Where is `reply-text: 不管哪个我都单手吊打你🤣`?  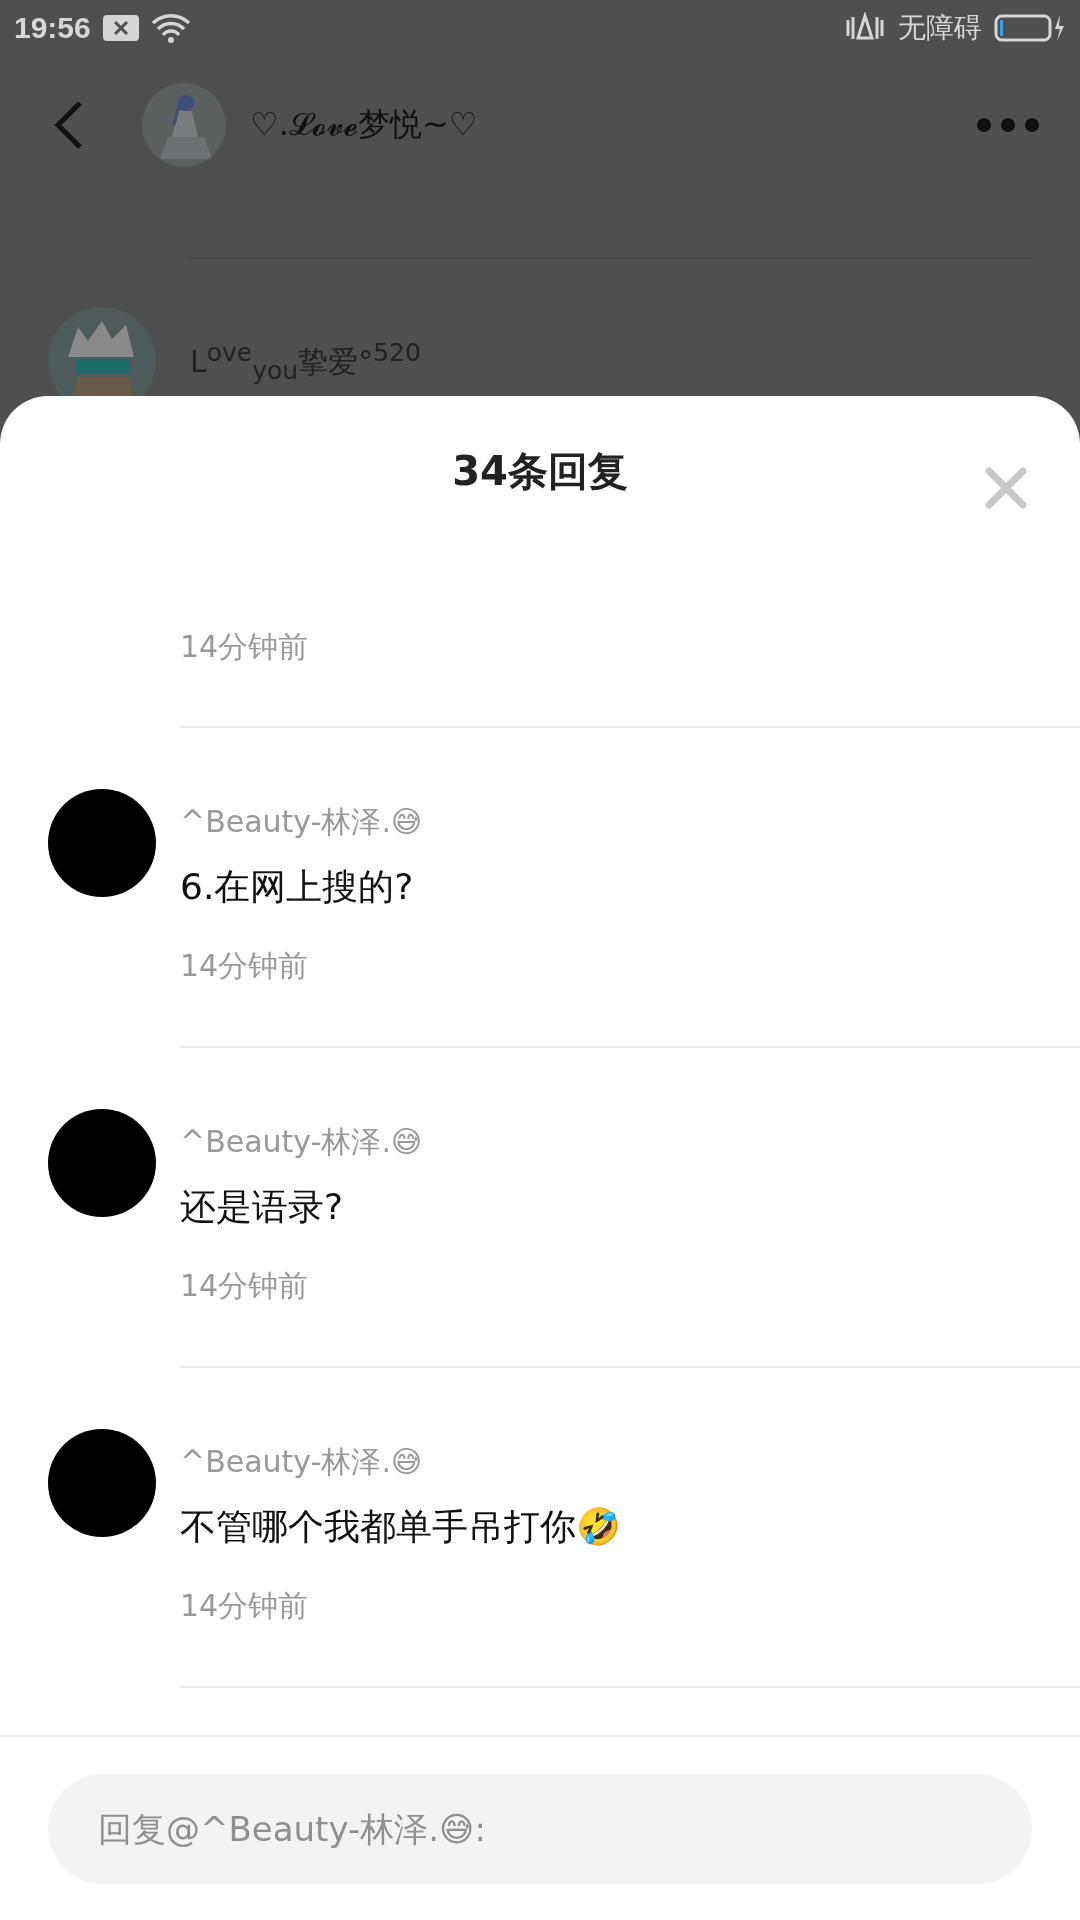 reply-text: 不管哪个我都单手吊打你🤣 is located at coordinates (400, 1527).